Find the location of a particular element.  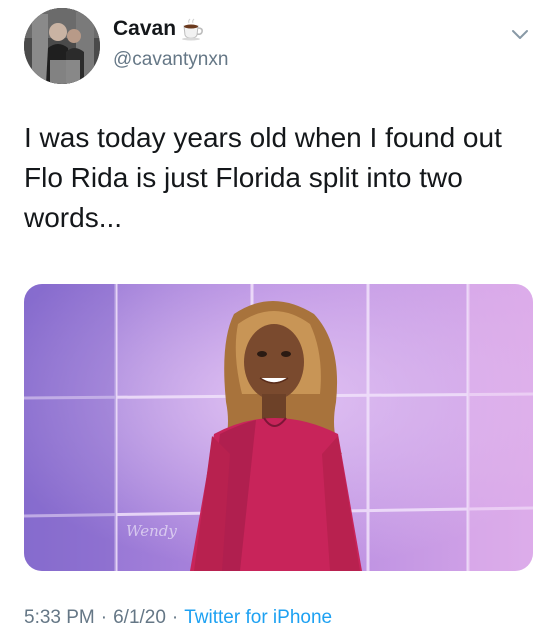

tweet-date: 6/1/20 is located at coordinates (139, 617).